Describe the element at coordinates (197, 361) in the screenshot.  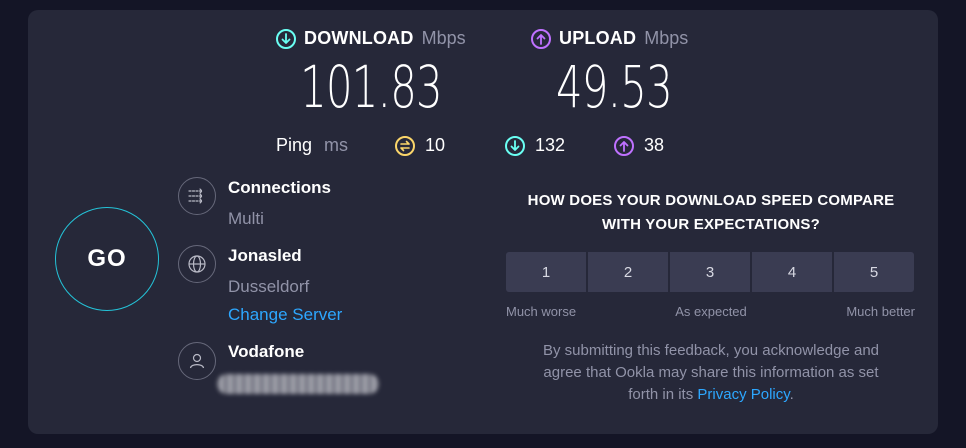
I see `user-icon` at that location.